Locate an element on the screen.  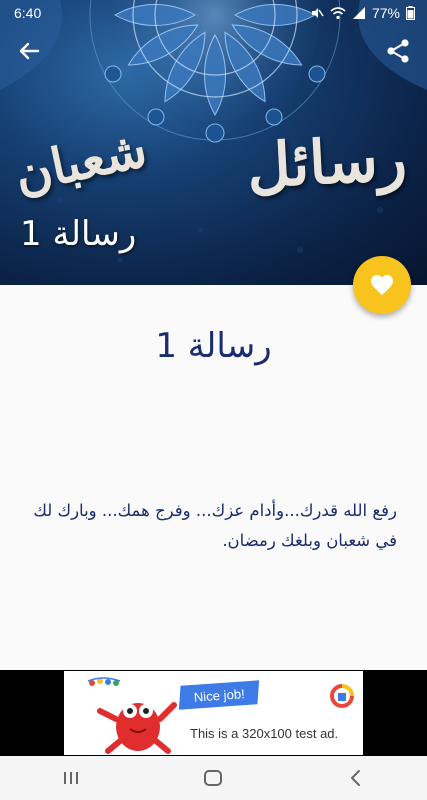
status-time: 6:40 is located at coordinates (28, 13).